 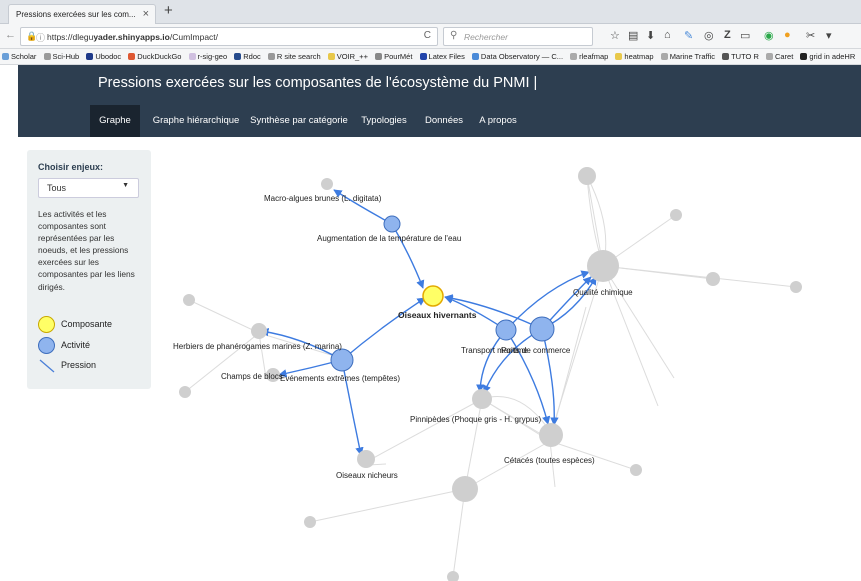 What do you see at coordinates (196, 121) in the screenshot?
I see `tab-graphe-hierarchique: Graphe hiérarchique` at bounding box center [196, 121].